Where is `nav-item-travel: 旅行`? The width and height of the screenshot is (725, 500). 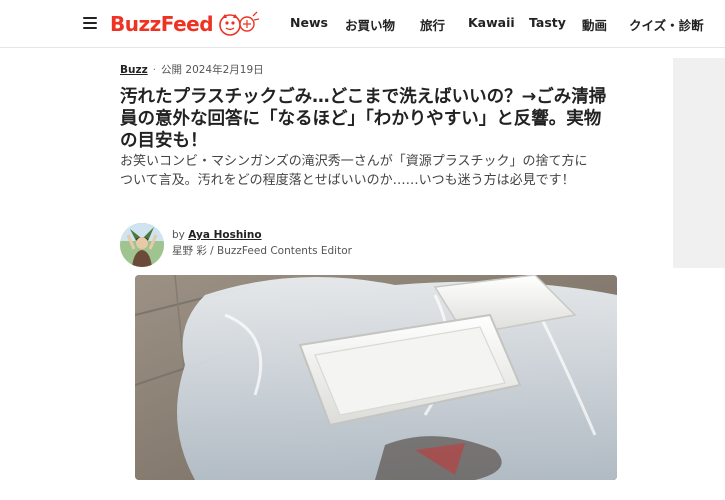 nav-item-travel: 旅行 is located at coordinates (432, 24).